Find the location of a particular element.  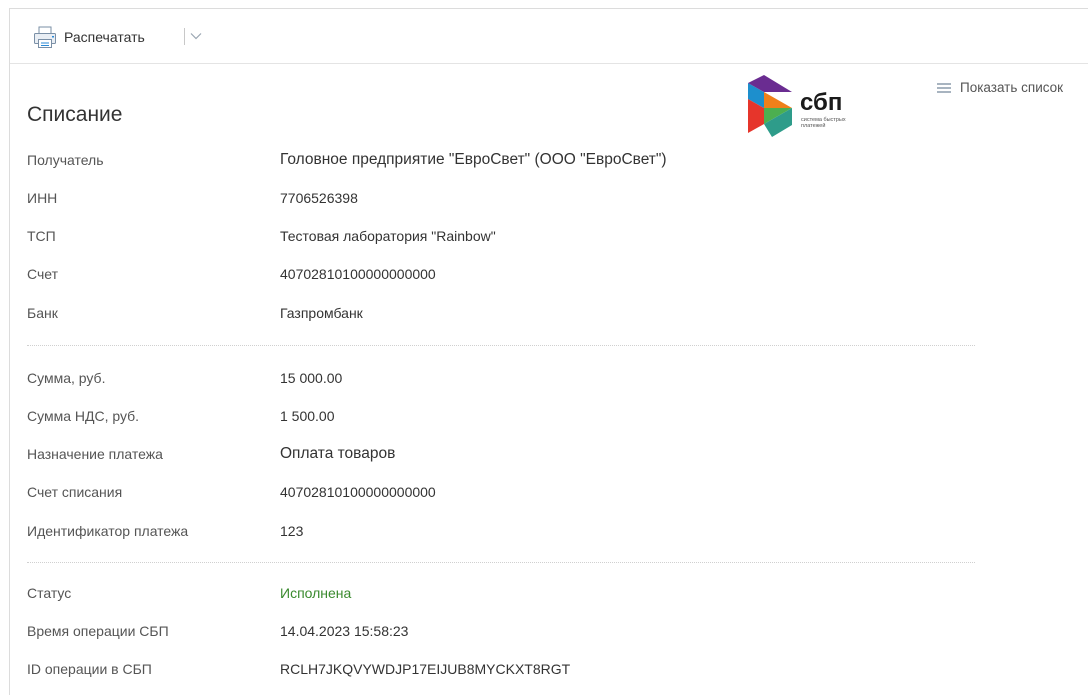

list-icon is located at coordinates (944, 87).